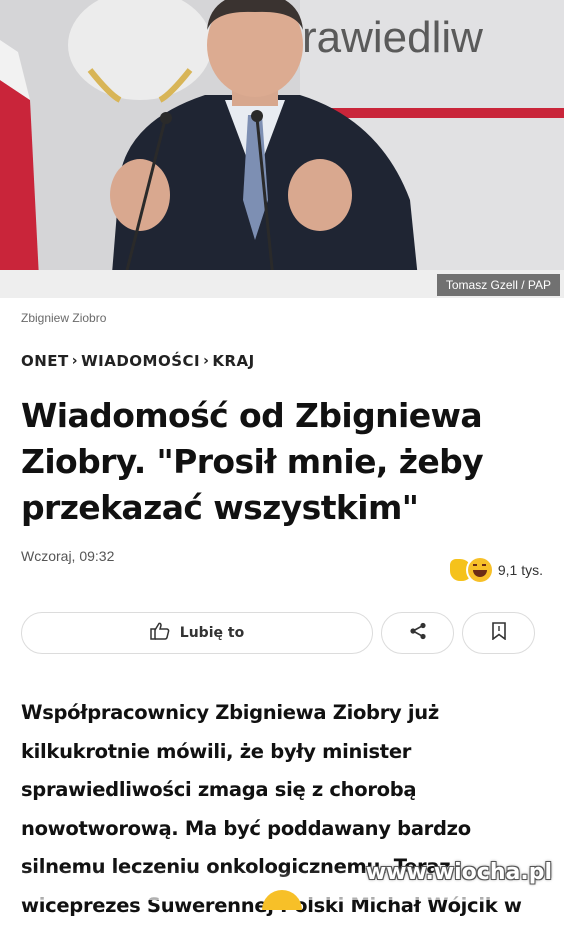 The image size is (564, 926). I want to click on bookmark-icon, so click(499, 633).